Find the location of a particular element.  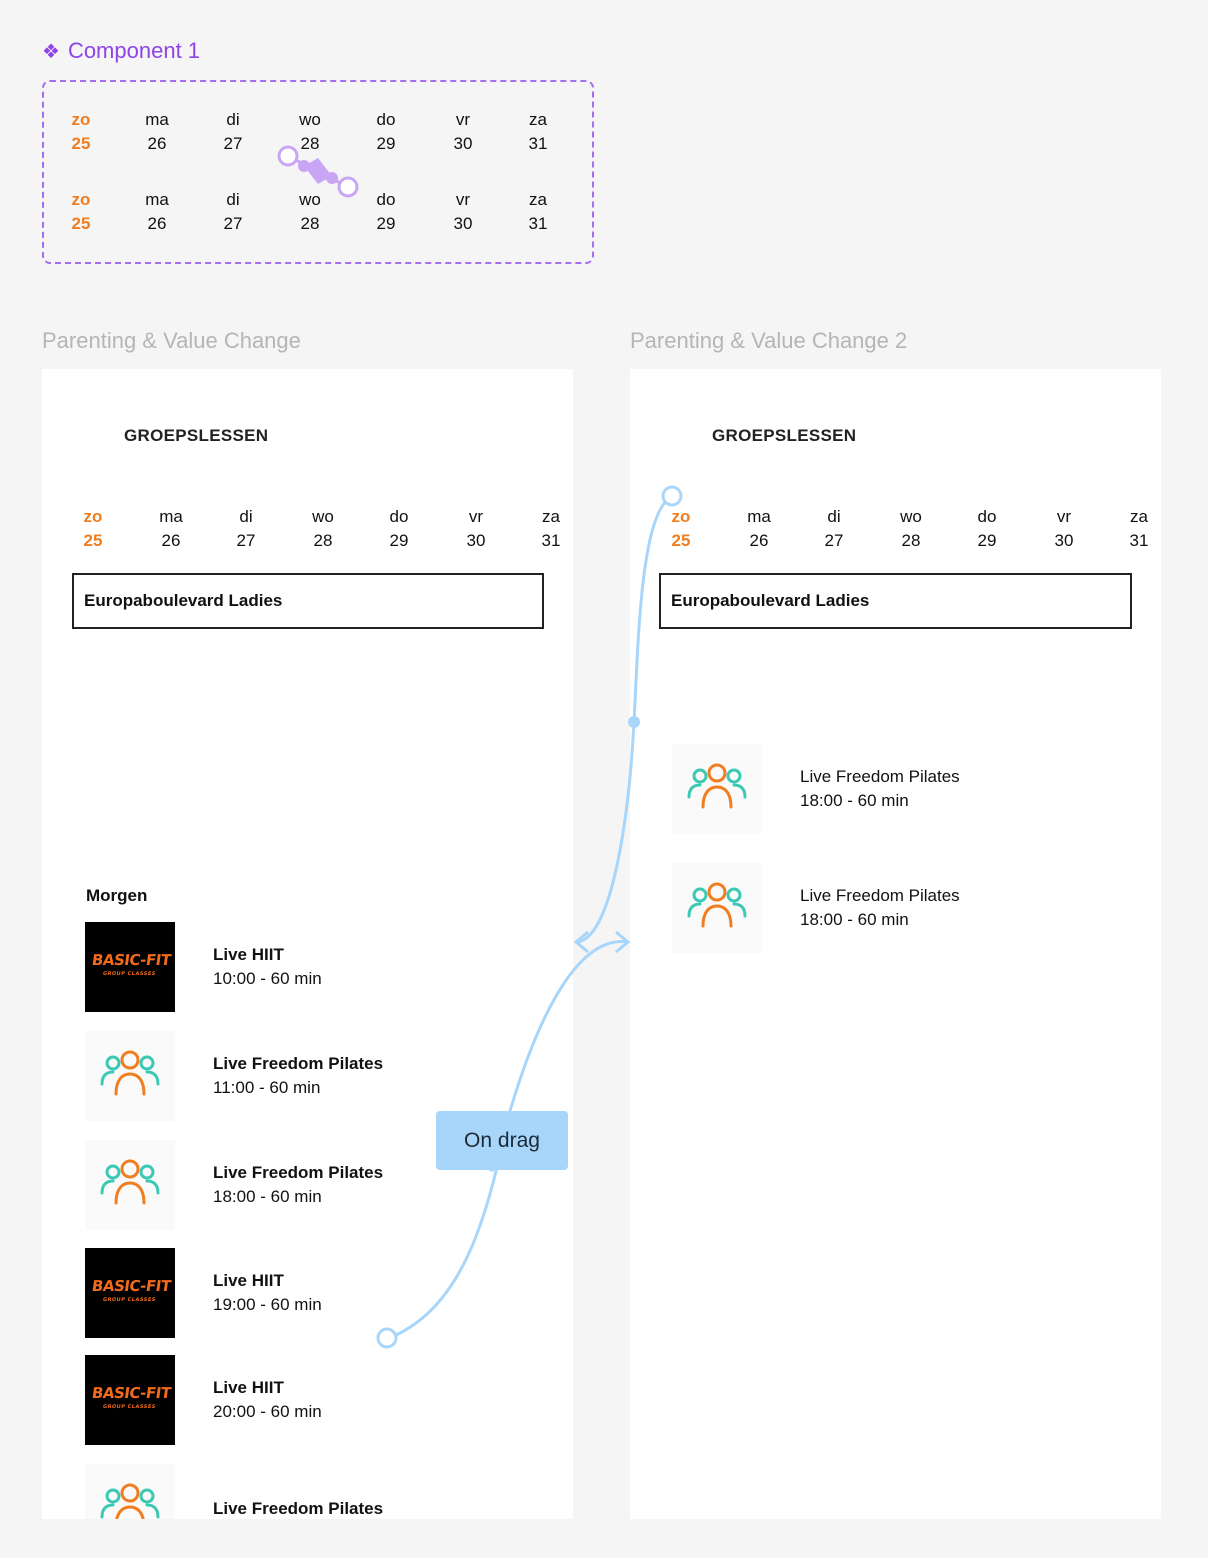

class-list-item: Live Freedom Pilates is located at coordinates (234, 1491).